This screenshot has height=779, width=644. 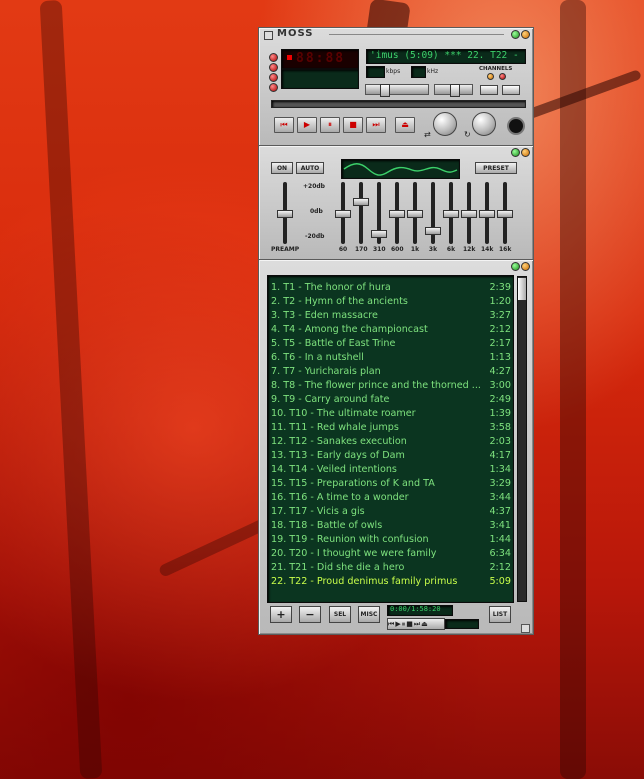 I want to click on playlist-row: 6. T6 - In a nutshell 1:13, so click(x=391, y=358).